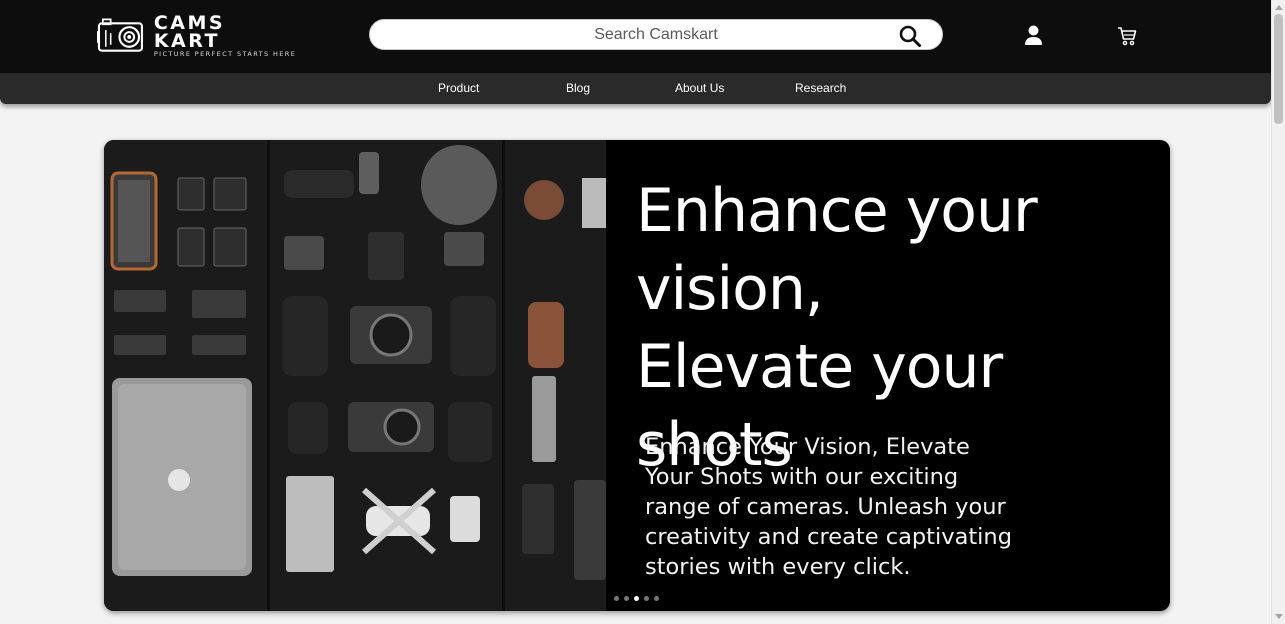  I want to click on page-scrollbar, so click(1278, 312).